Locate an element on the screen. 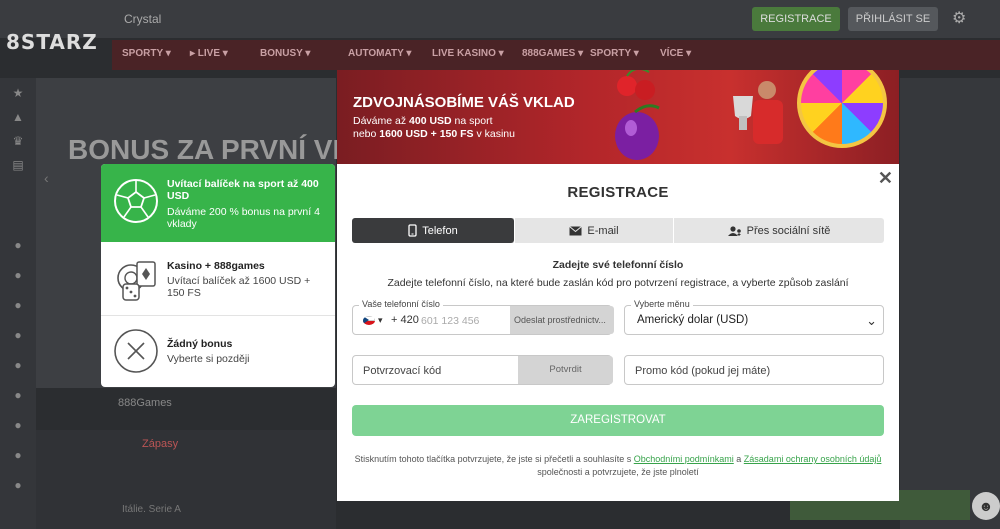 Image resolution: width=1000 pixels, height=529 pixels. phone-prefix: + 420 is located at coordinates (405, 320).